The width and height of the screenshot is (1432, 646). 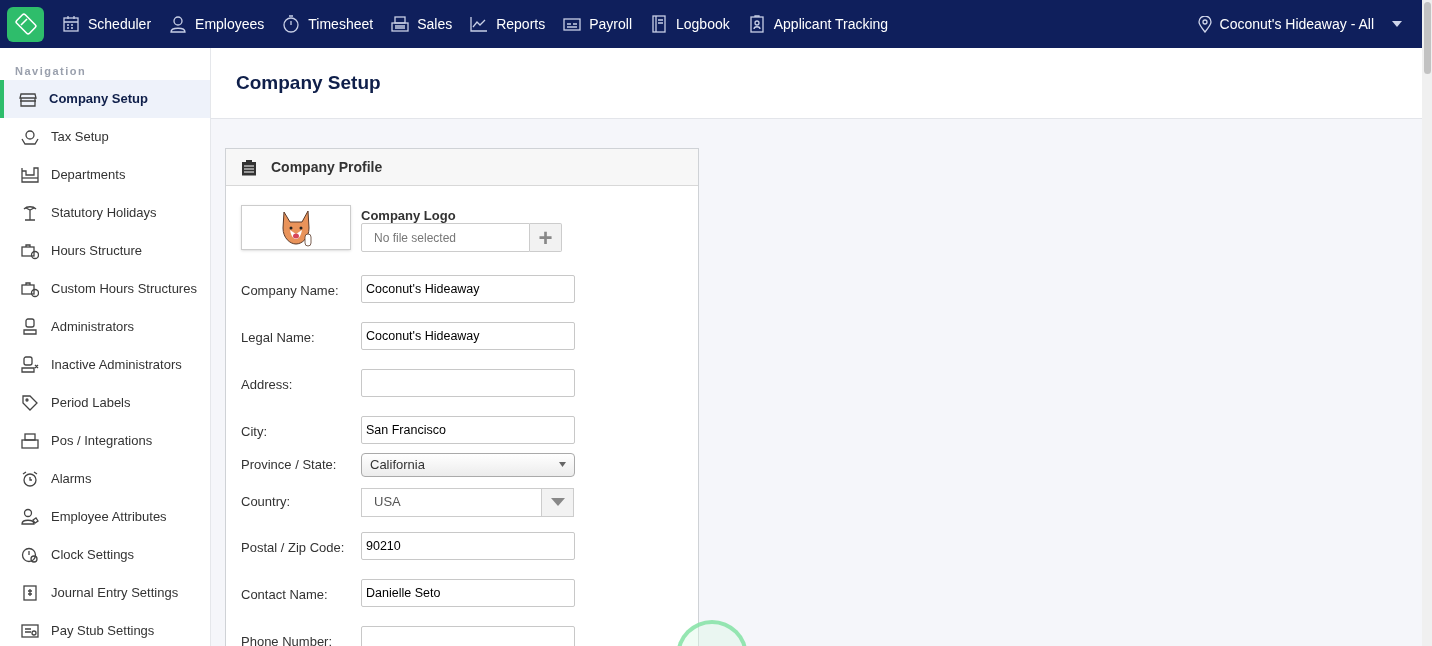 I want to click on line-chart-icon, so click(x=479, y=24).